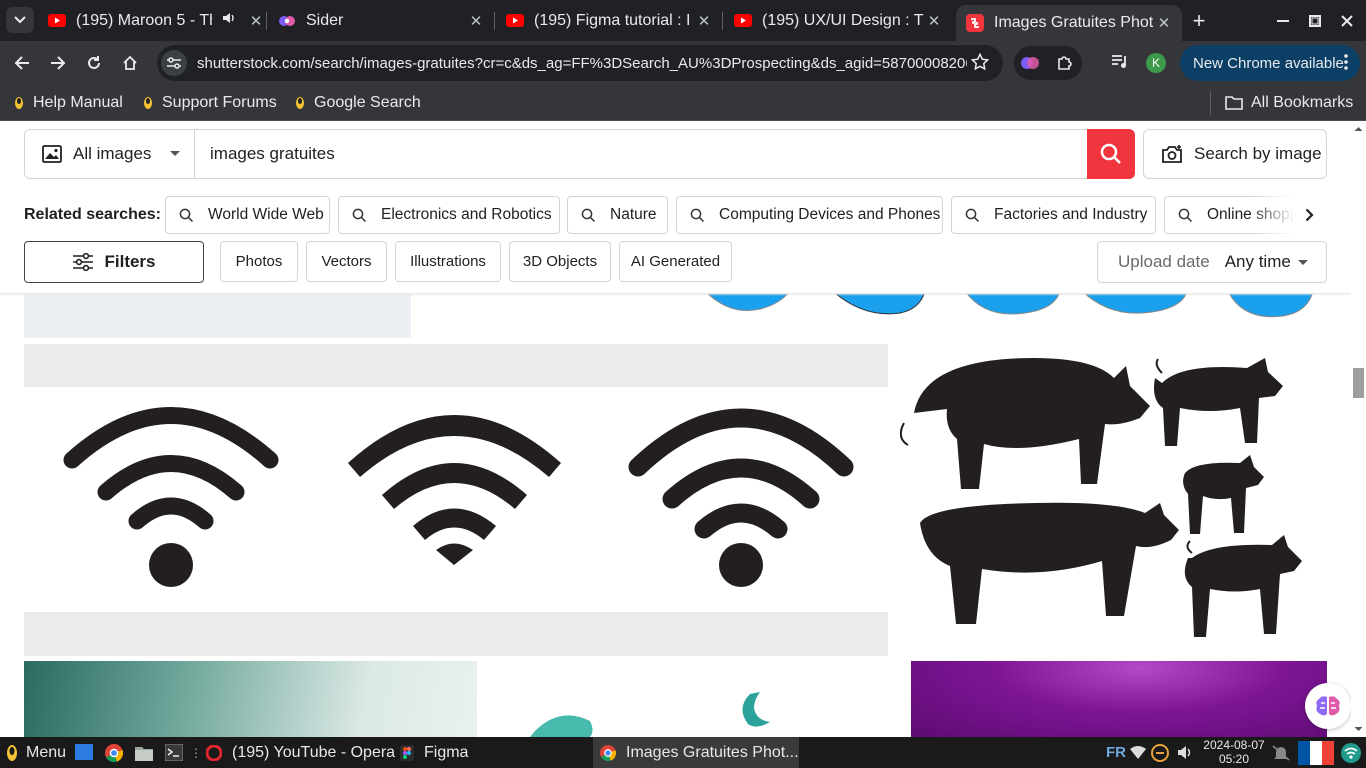 Image resolution: width=1366 pixels, height=768 pixels. What do you see at coordinates (174, 754) in the screenshot?
I see `terminal-icon` at bounding box center [174, 754].